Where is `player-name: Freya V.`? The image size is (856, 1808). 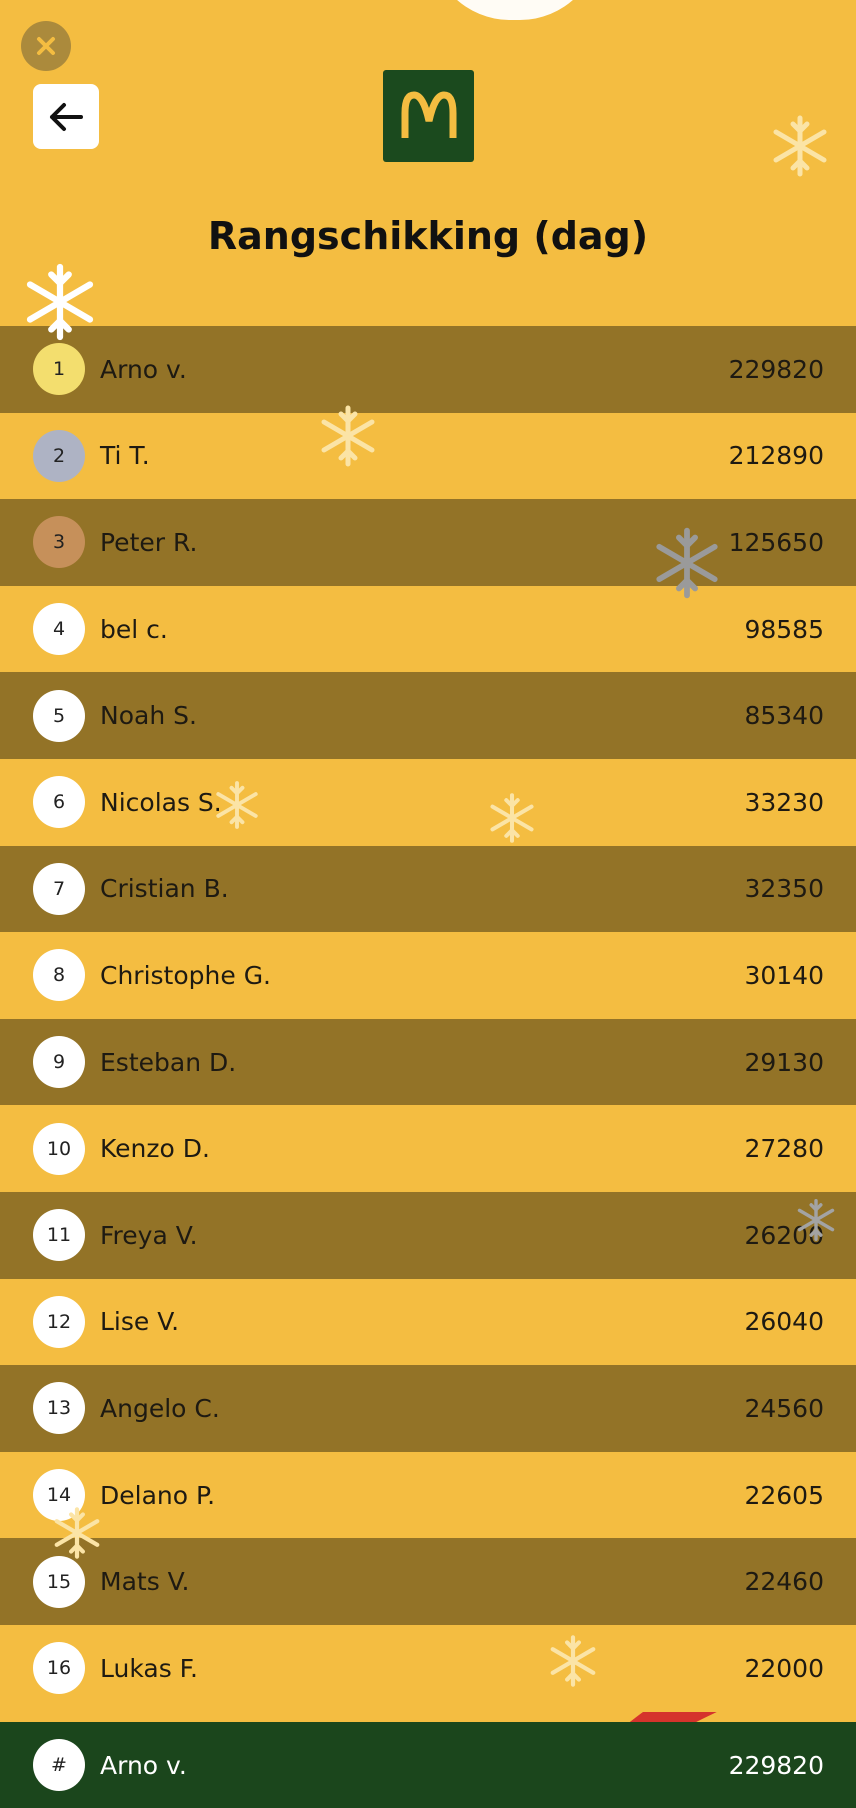 player-name: Freya V. is located at coordinates (149, 1235).